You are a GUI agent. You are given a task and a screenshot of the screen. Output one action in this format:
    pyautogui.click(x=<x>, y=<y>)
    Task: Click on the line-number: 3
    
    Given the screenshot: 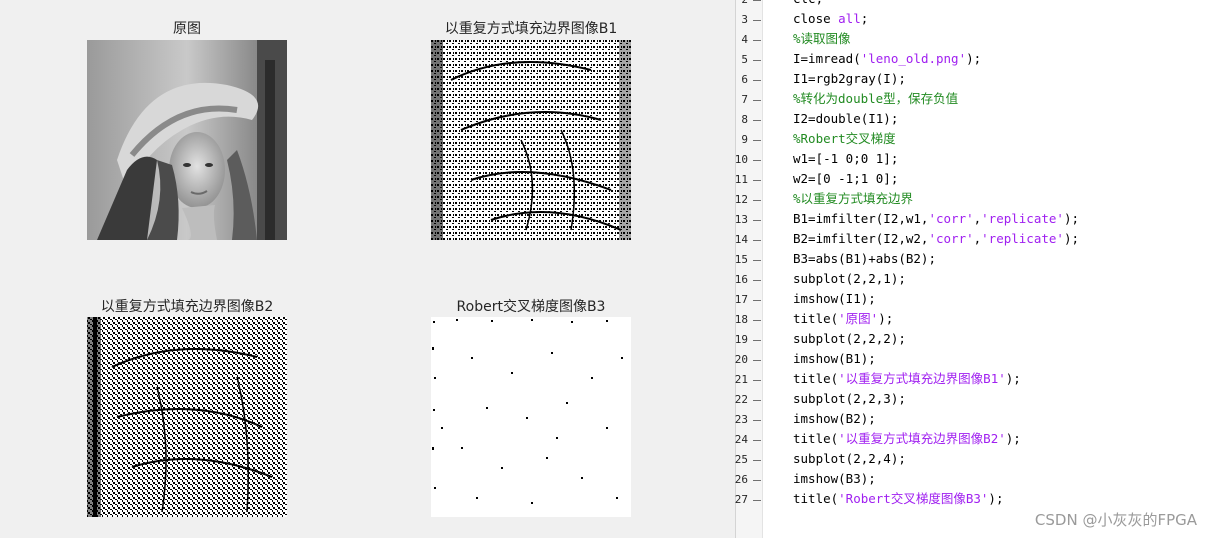 What is the action you would take?
    pyautogui.click(x=744, y=19)
    